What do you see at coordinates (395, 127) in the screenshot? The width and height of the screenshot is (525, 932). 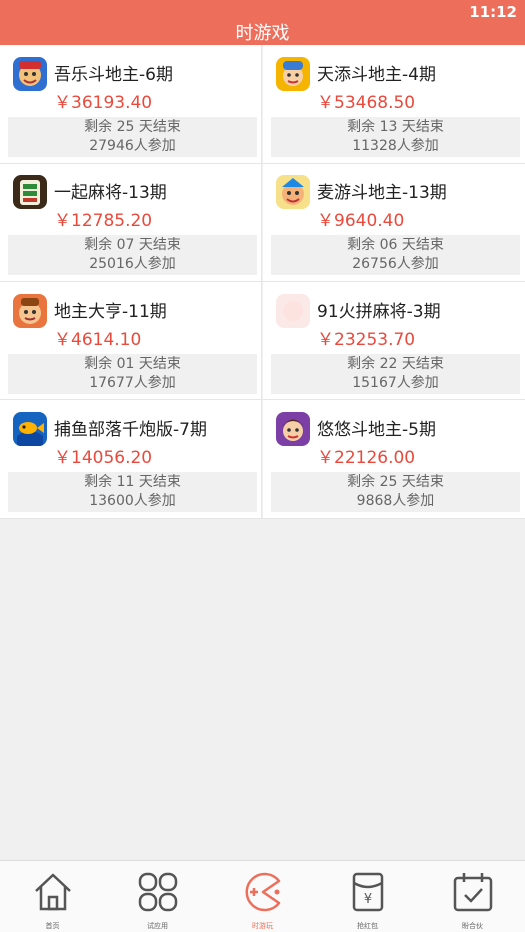 I see `remaining-days: 剩余 13 天结束` at bounding box center [395, 127].